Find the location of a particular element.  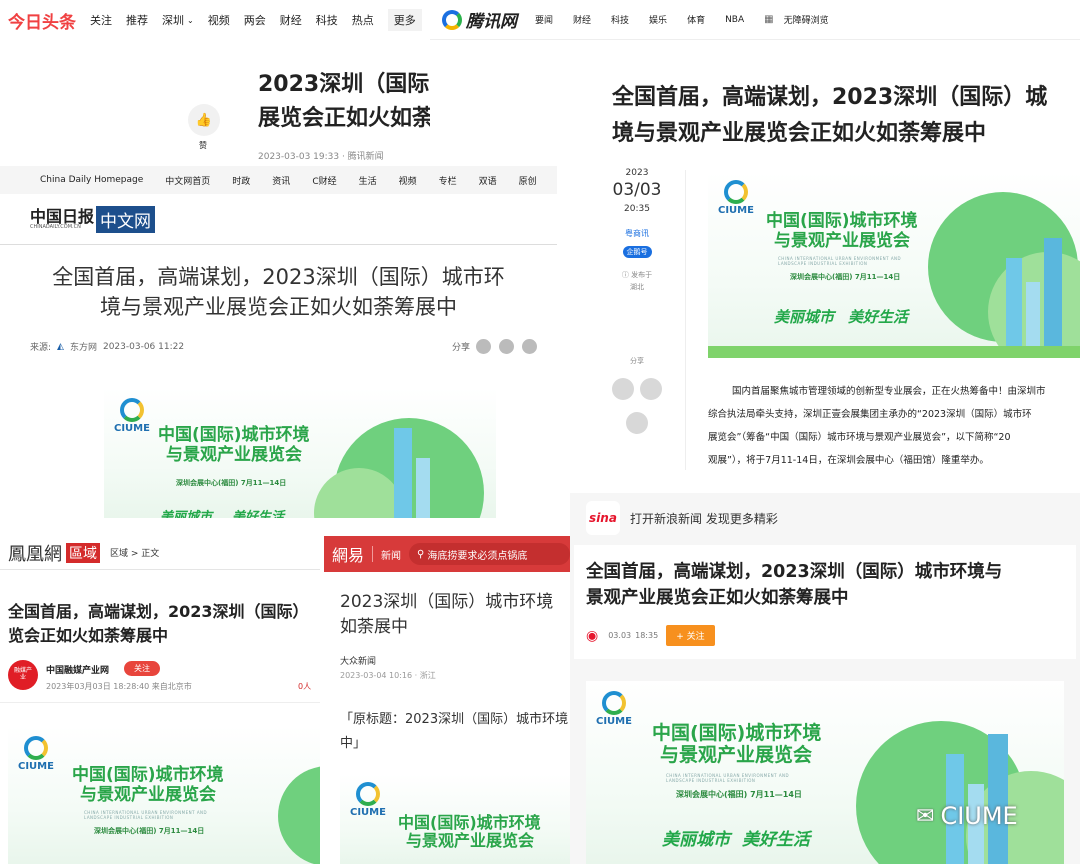

like-label: 赞 is located at coordinates (203, 145).